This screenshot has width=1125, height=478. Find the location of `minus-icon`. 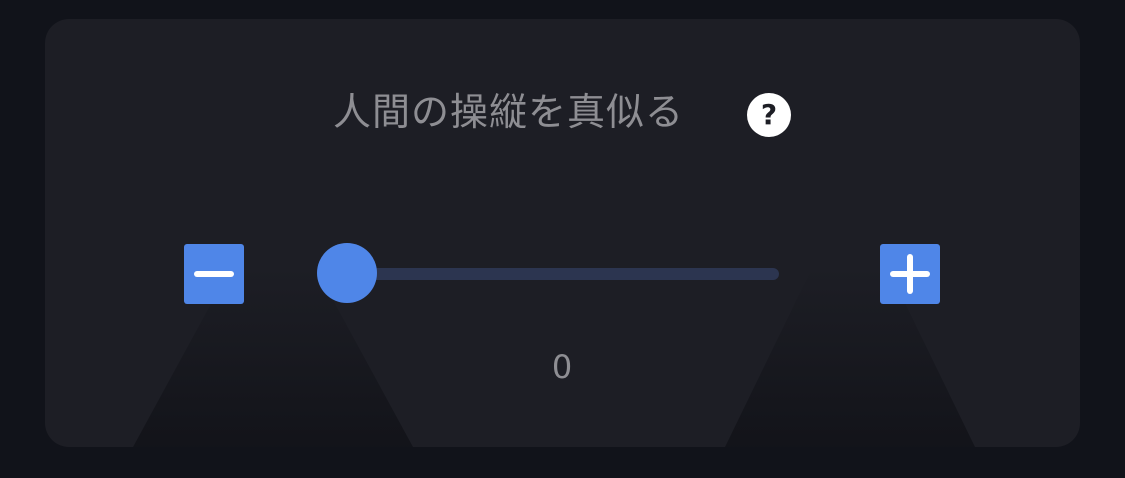

minus-icon is located at coordinates (214, 274).